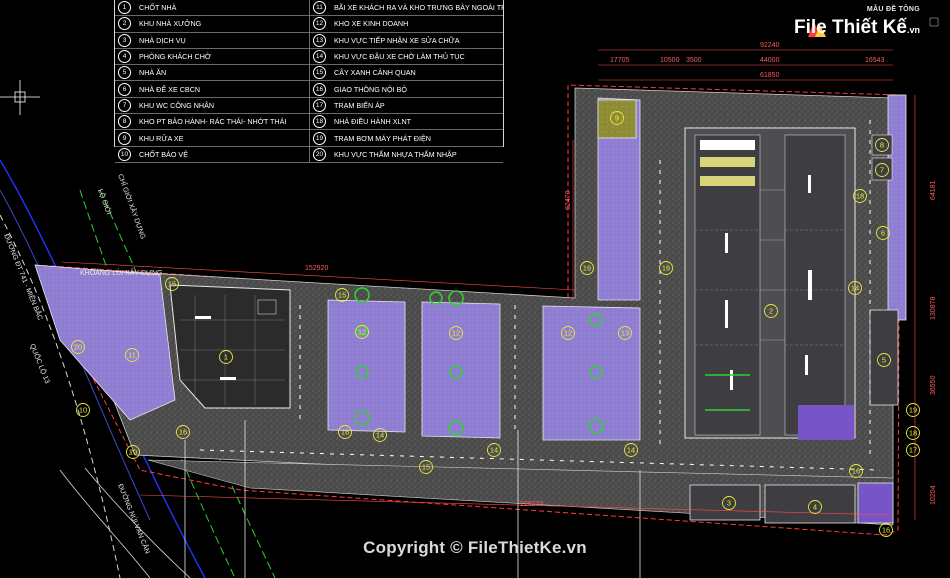 Image resolution: width=950 pixels, height=578 pixels. What do you see at coordinates (875, 60) in the screenshot?
I see `svg-text: 16543` at bounding box center [875, 60].